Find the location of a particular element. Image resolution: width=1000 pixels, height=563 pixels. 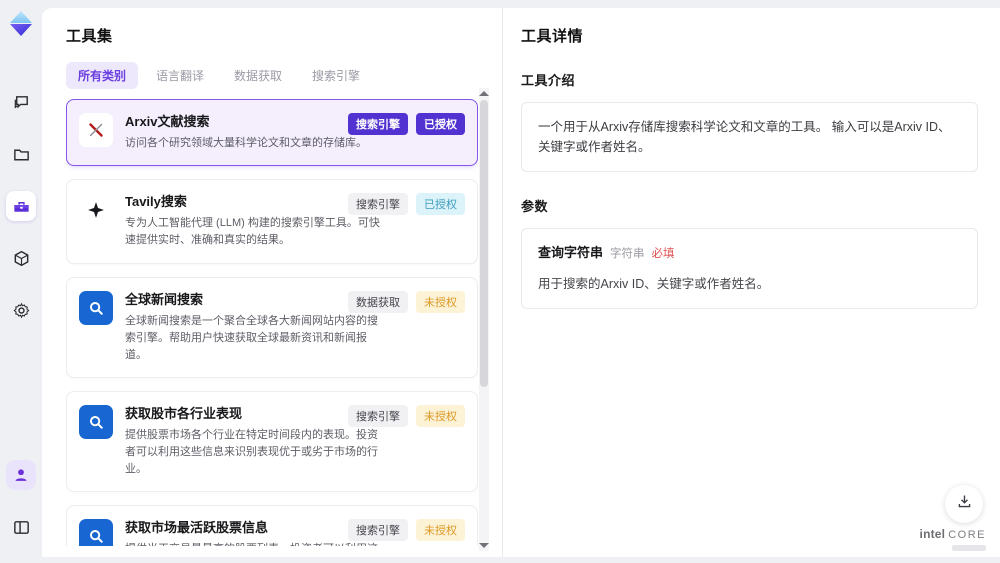

sidebar-item-account is located at coordinates (21, 475).